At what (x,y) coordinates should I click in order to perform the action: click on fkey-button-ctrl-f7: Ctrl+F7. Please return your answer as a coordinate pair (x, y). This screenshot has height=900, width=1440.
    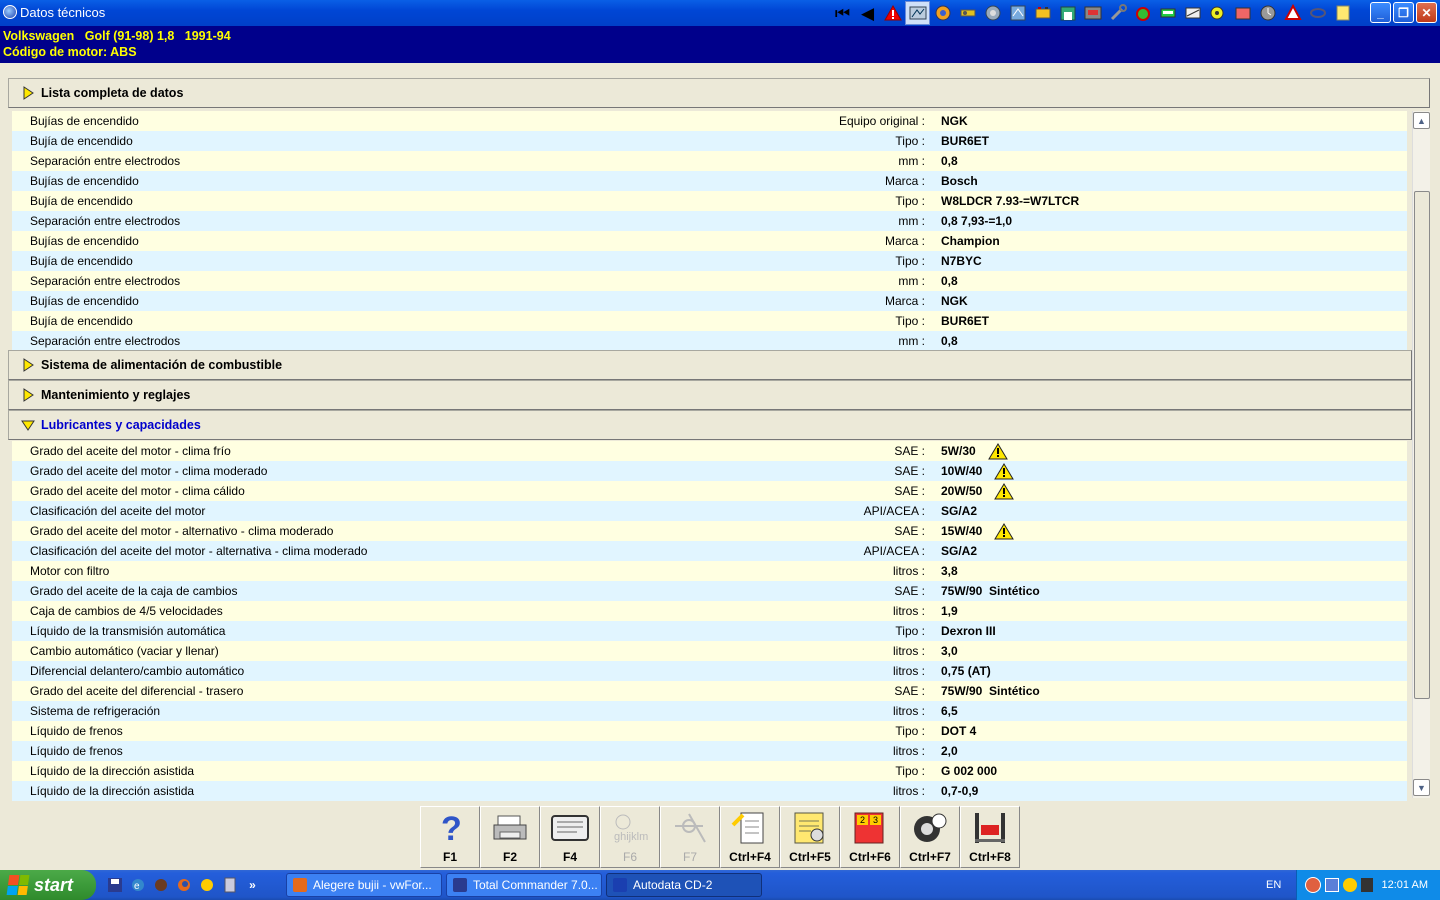
    Looking at the image, I should click on (930, 837).